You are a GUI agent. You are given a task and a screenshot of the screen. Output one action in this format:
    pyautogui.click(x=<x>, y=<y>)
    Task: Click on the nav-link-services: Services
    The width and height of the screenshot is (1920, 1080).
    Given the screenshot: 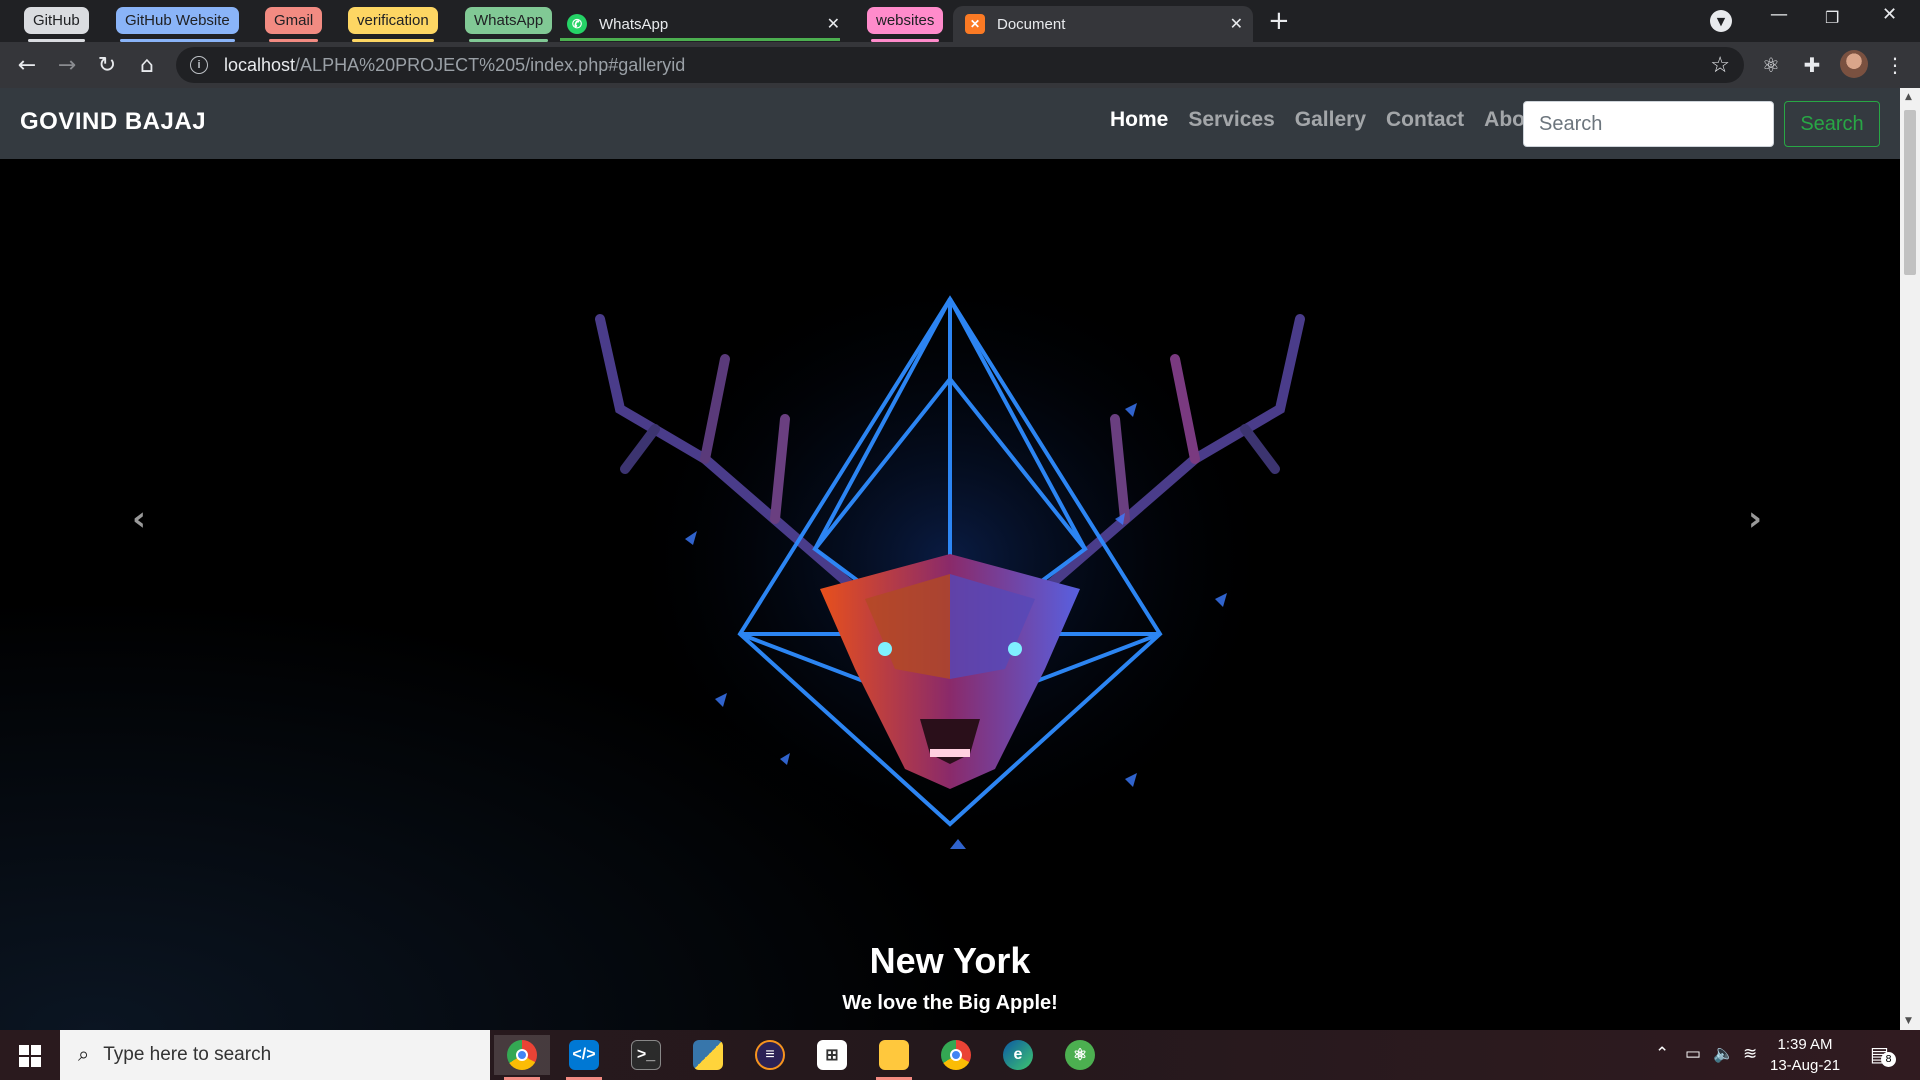 What is the action you would take?
    pyautogui.click(x=1231, y=120)
    